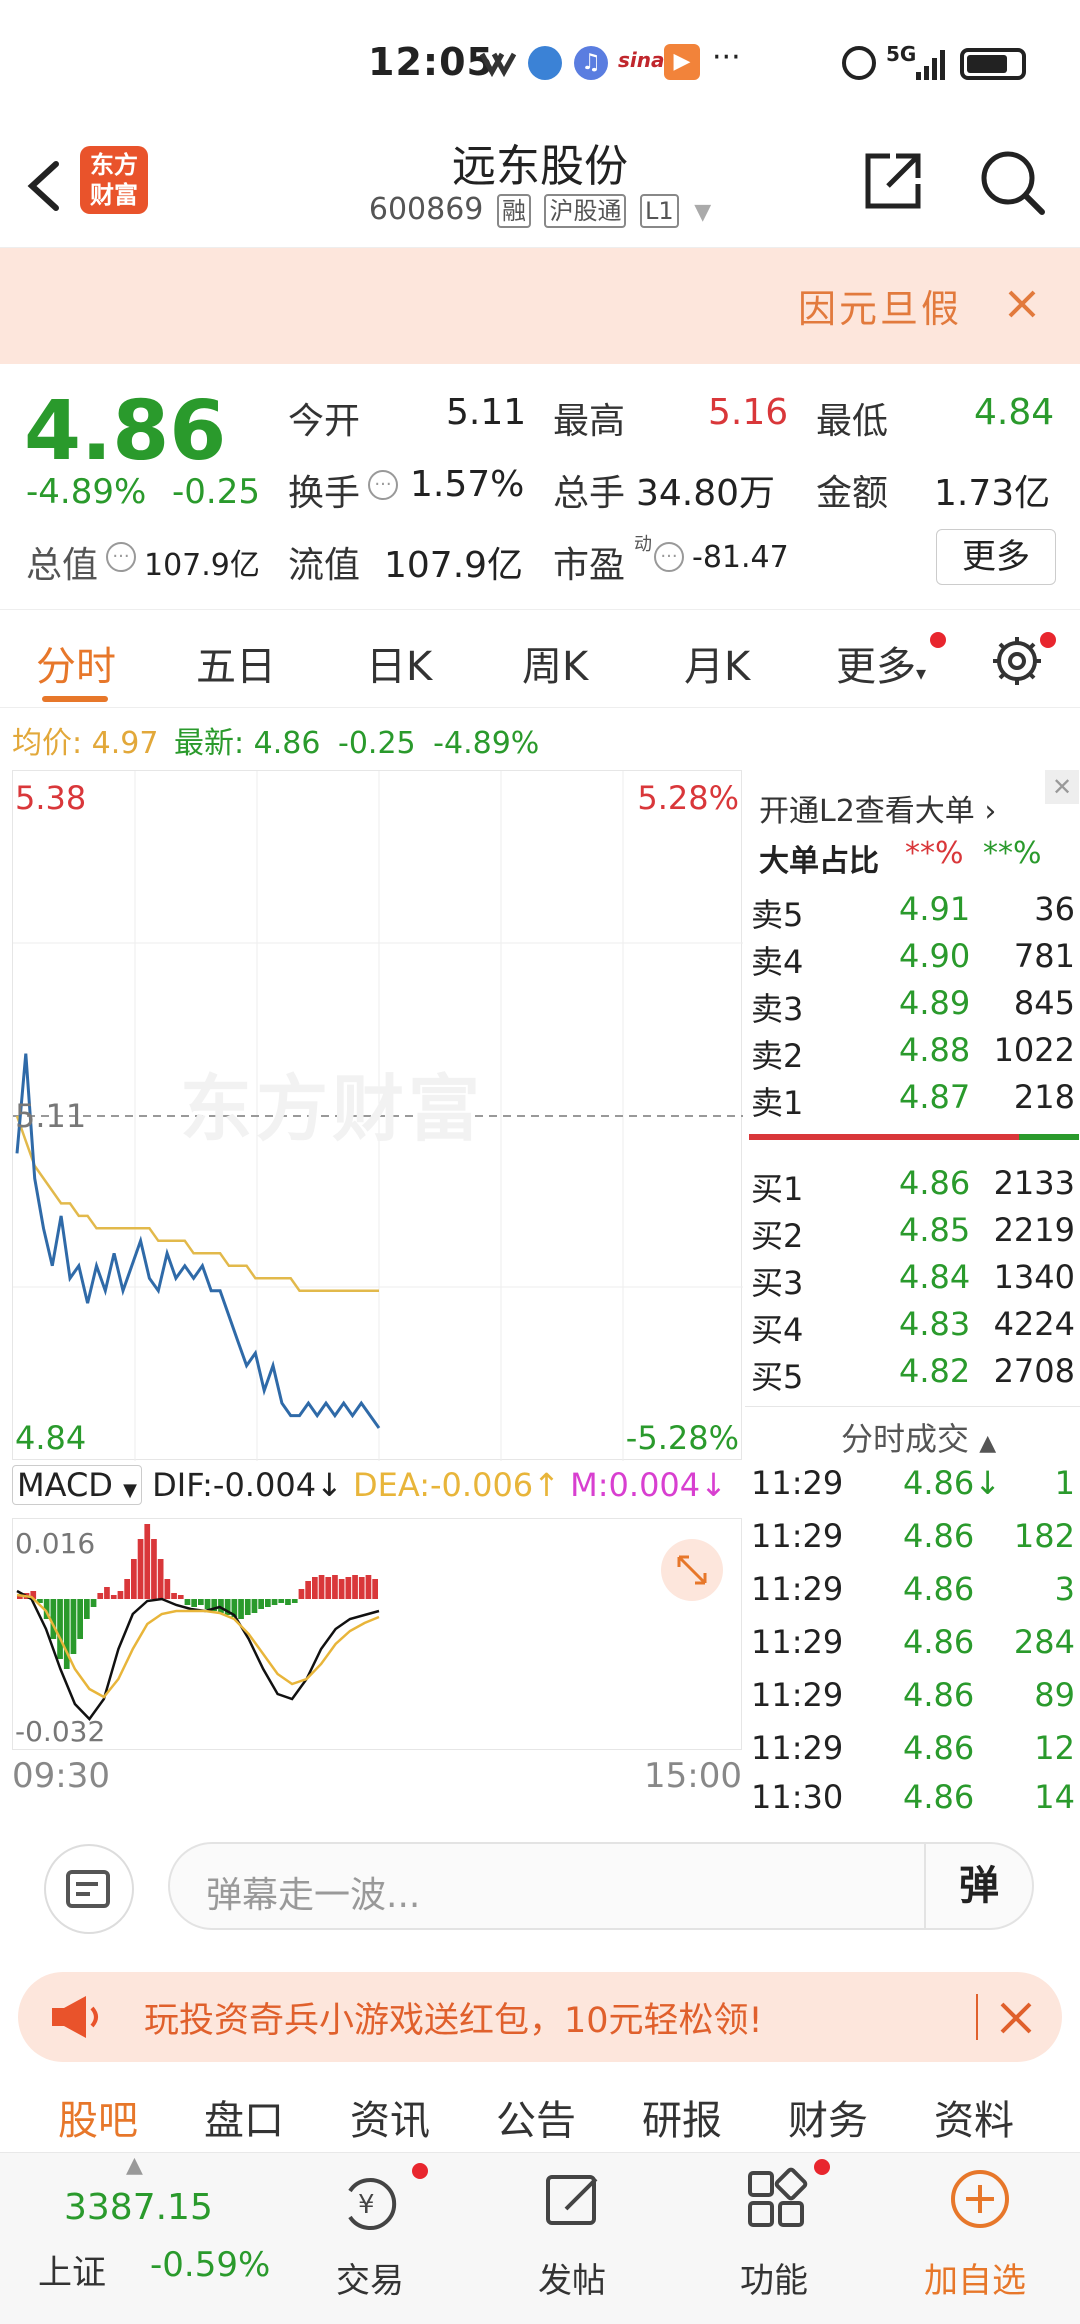 The height and width of the screenshot is (2324, 1080). I want to click on tab-announcements: 公告, so click(536, 2117).